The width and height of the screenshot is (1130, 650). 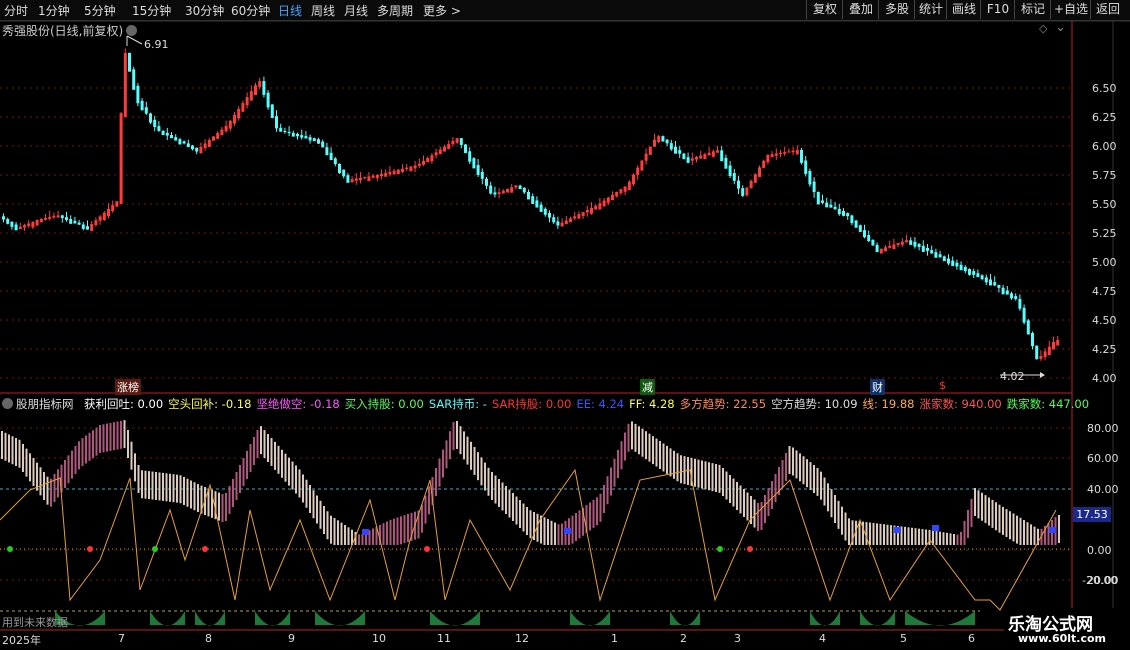 I want to click on event-tag-limitup: 涨榜, so click(x=128, y=387).